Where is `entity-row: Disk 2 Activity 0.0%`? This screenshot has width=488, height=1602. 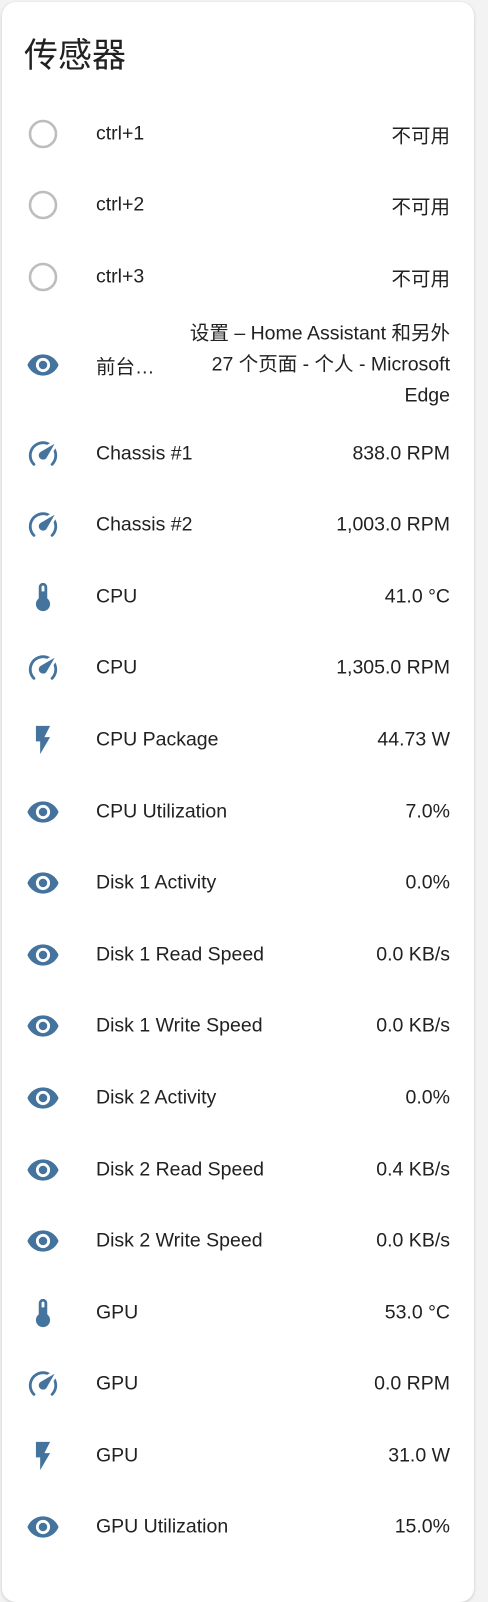
entity-row: Disk 2 Activity 0.0% is located at coordinates (238, 1098).